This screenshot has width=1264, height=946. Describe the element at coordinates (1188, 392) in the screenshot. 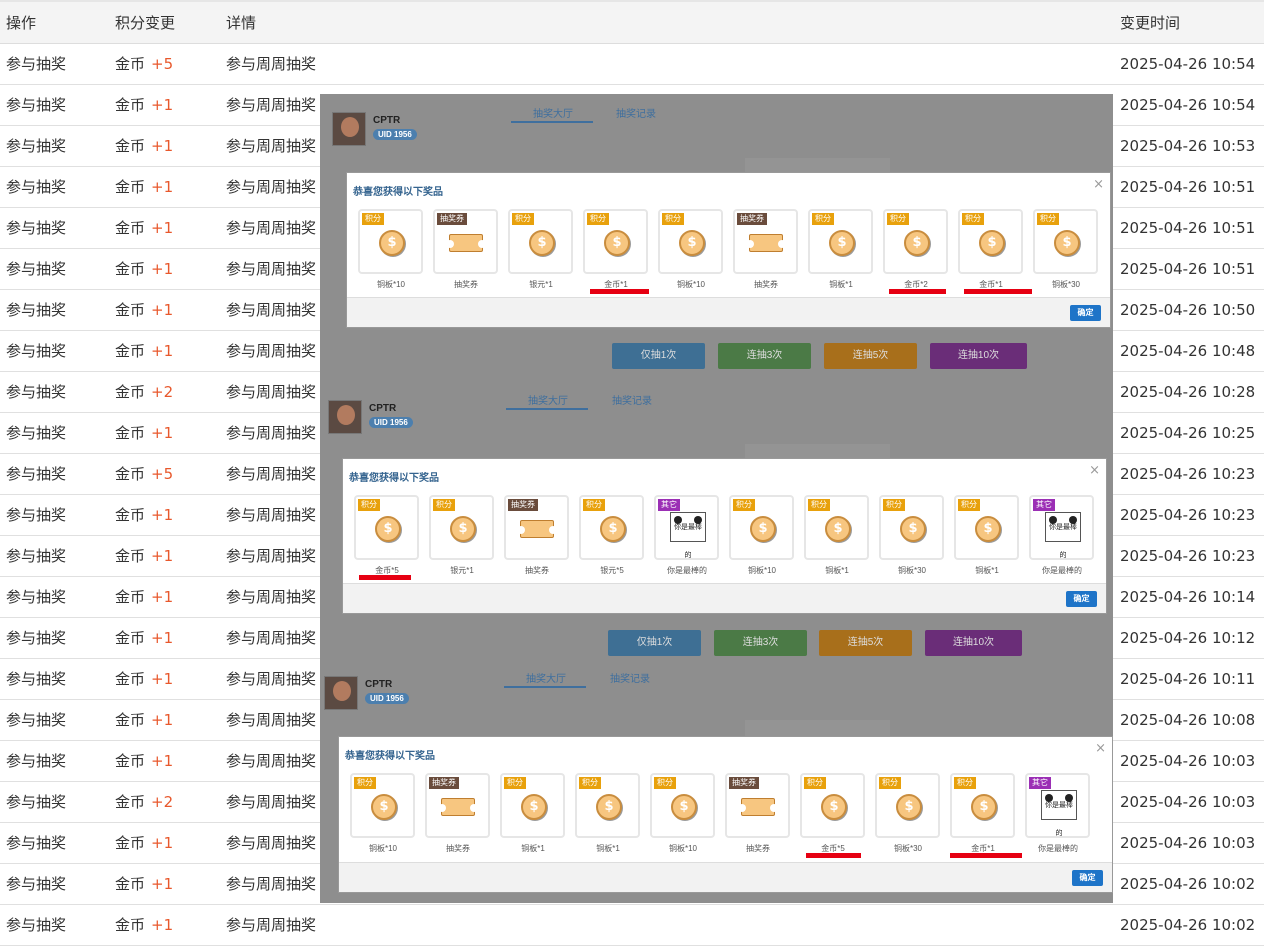

I see `row-time: 2025-04-26 10:28` at that location.